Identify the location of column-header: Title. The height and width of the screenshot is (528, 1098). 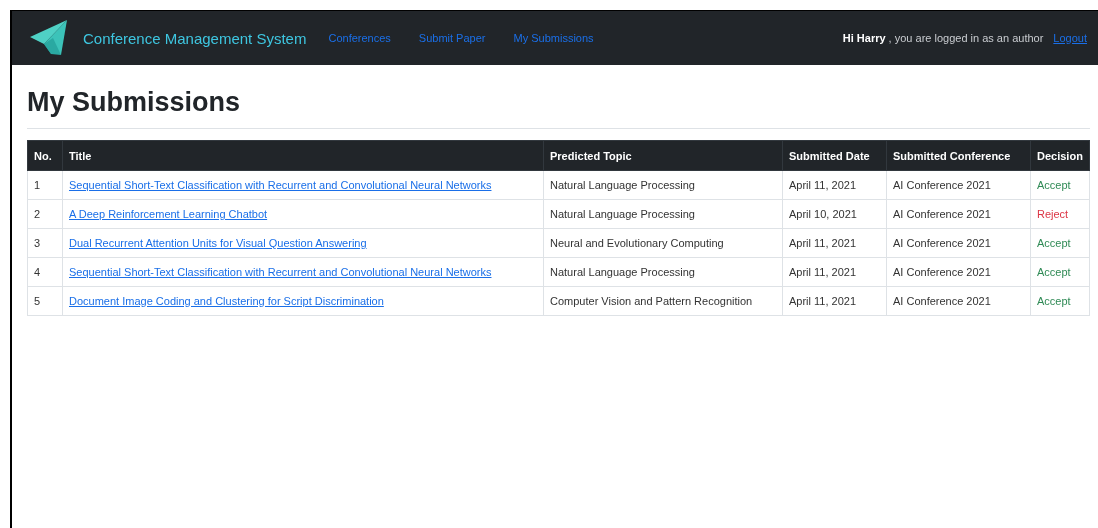
(303, 155).